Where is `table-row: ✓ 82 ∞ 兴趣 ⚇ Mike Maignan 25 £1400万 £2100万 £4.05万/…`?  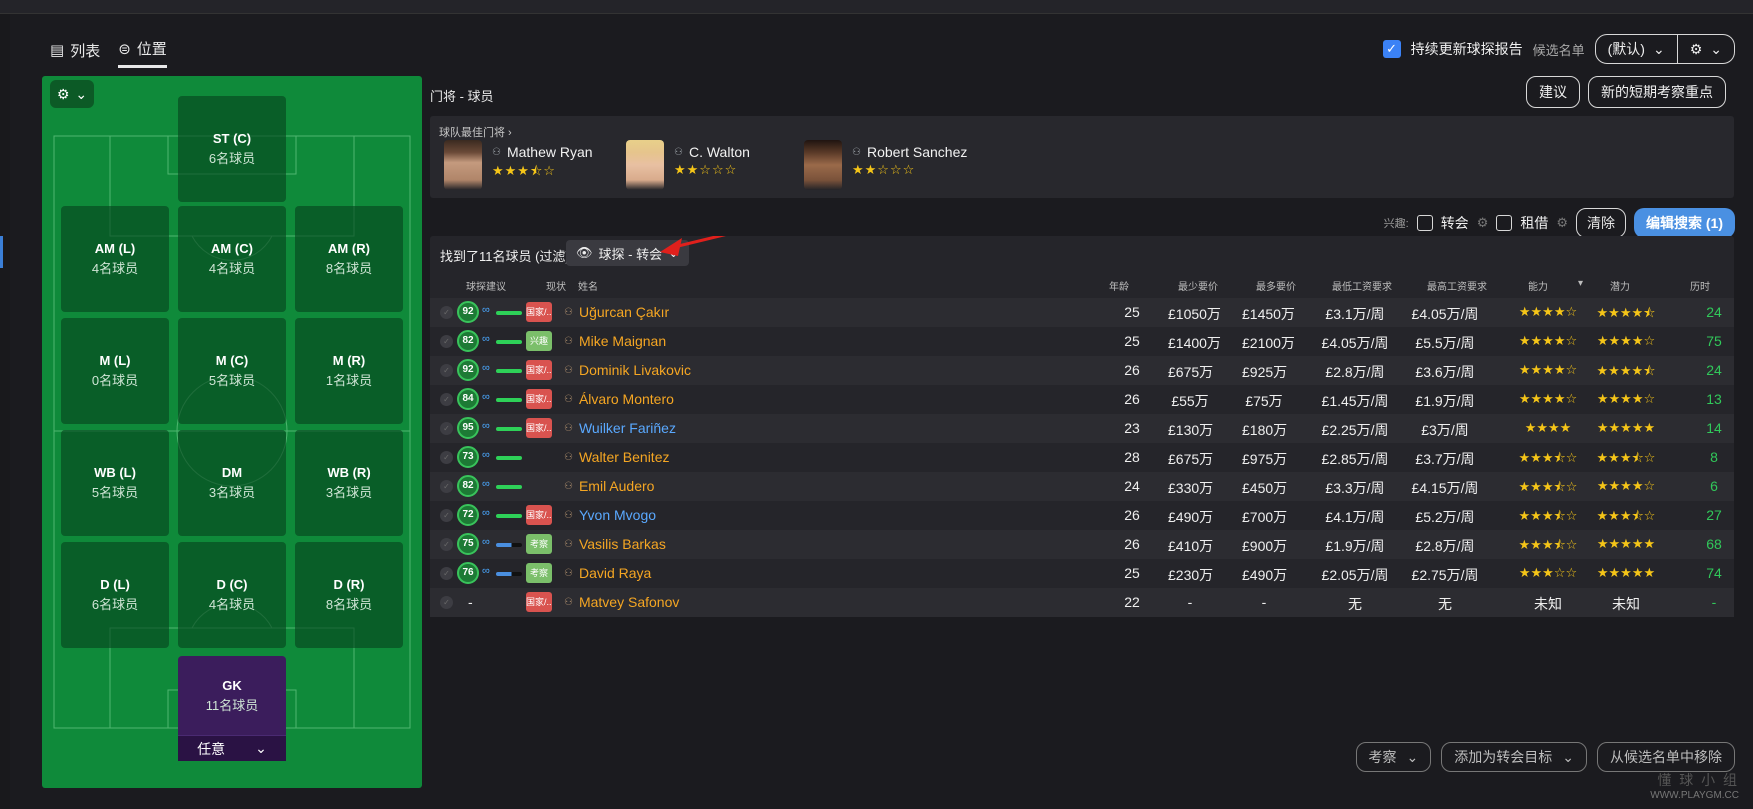 table-row: ✓ 82 ∞ 兴趣 ⚇ Mike Maignan 25 £1400万 £2100万 £4.05万/… is located at coordinates (1082, 341).